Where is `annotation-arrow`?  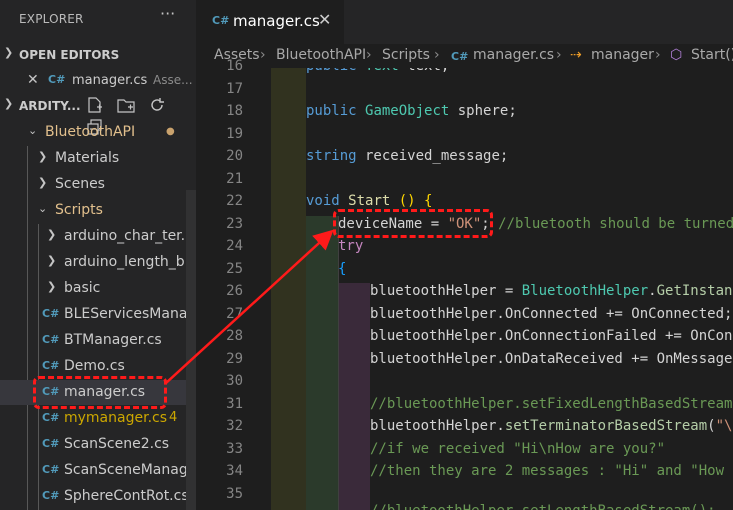
annotation-arrow is located at coordinates (249, 306).